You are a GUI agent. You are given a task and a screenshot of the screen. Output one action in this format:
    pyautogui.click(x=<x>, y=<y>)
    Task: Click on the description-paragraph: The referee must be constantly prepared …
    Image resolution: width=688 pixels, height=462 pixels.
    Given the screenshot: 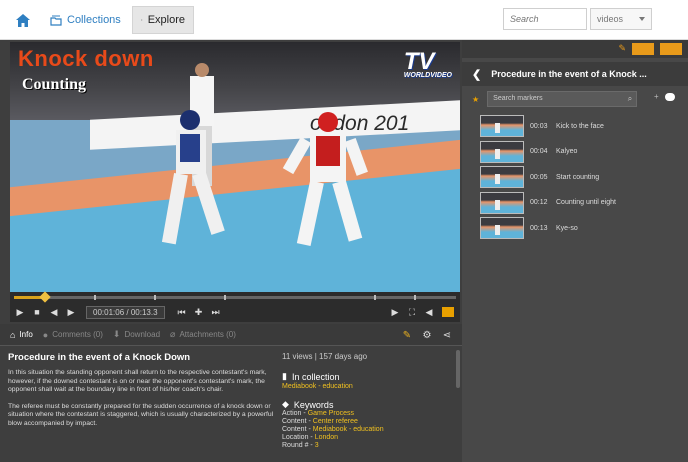 What is the action you would take?
    pyautogui.click(x=141, y=414)
    